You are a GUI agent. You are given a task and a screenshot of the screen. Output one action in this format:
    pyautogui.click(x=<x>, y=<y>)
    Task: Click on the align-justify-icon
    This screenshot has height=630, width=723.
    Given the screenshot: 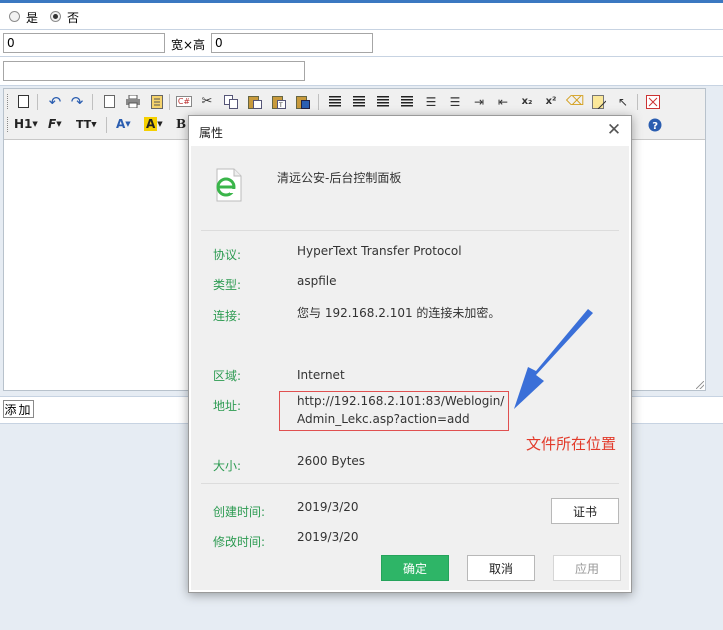 What is the action you would take?
    pyautogui.click(x=407, y=101)
    